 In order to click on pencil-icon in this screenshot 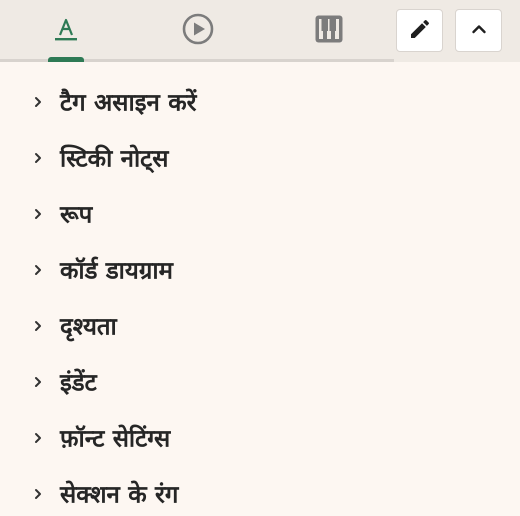, I will do `click(420, 31)`.